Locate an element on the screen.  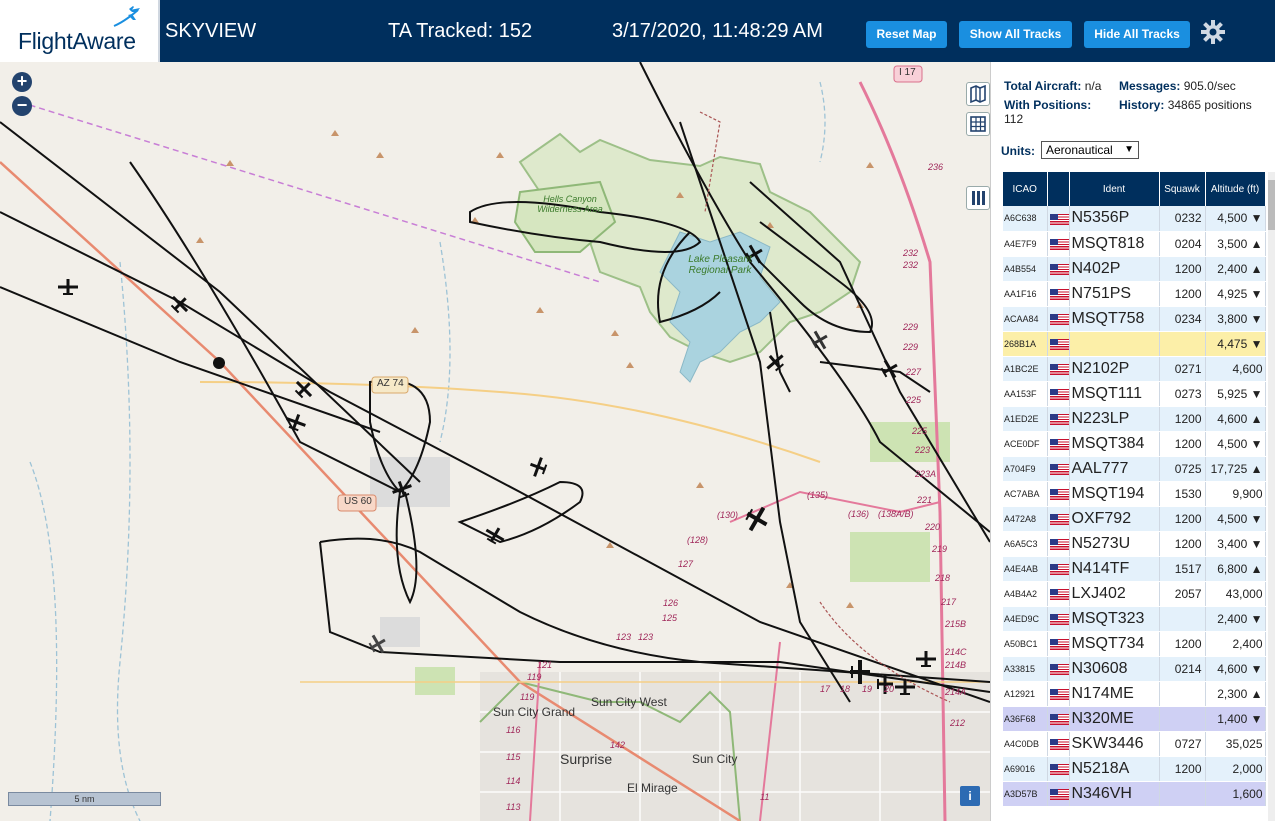
hide-all-tracks-button: Hide All Tracks is located at coordinates (1137, 34).